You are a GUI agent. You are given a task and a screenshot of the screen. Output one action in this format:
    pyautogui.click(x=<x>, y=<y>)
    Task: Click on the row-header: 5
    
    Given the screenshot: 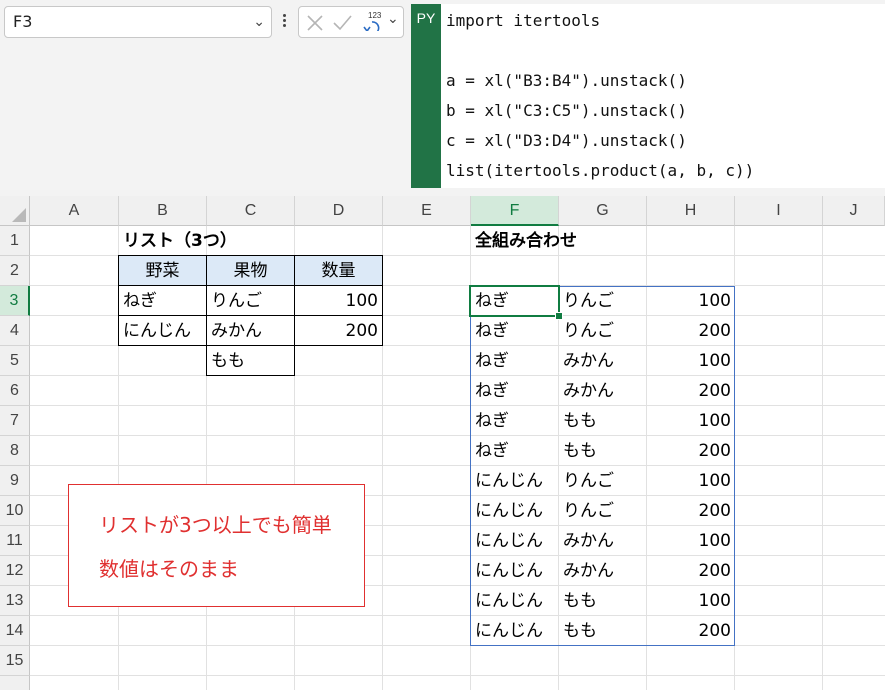 What is the action you would take?
    pyautogui.click(x=15, y=361)
    